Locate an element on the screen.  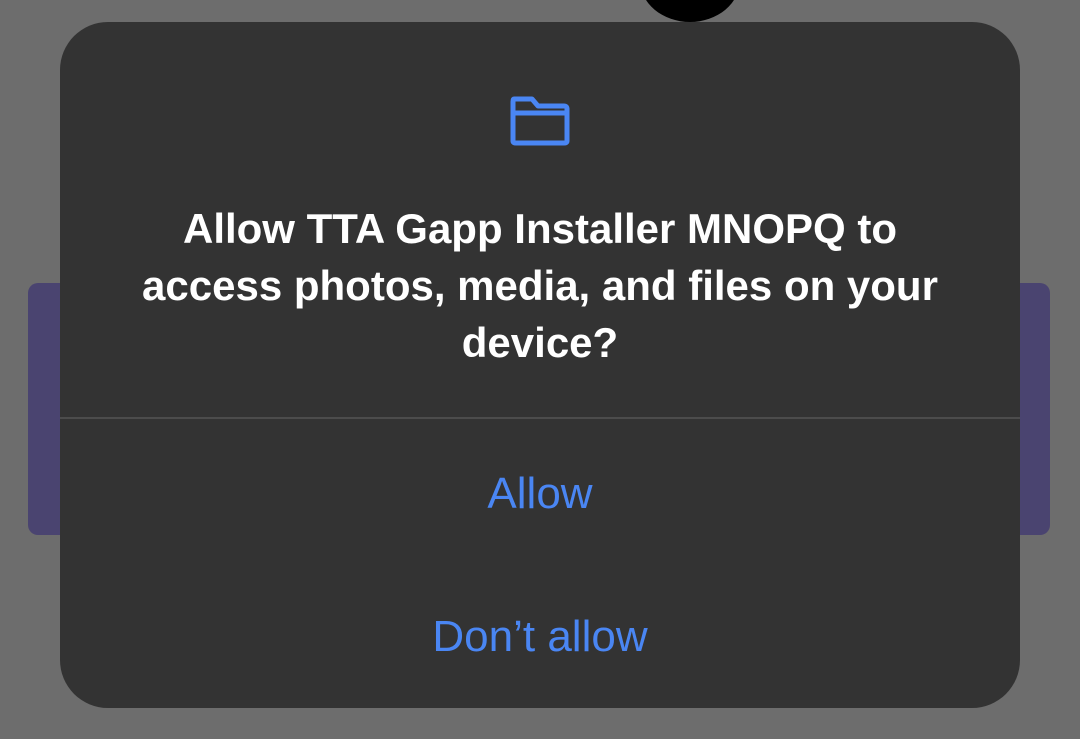
dont-allow-button: Don’t allow is located at coordinates (540, 637).